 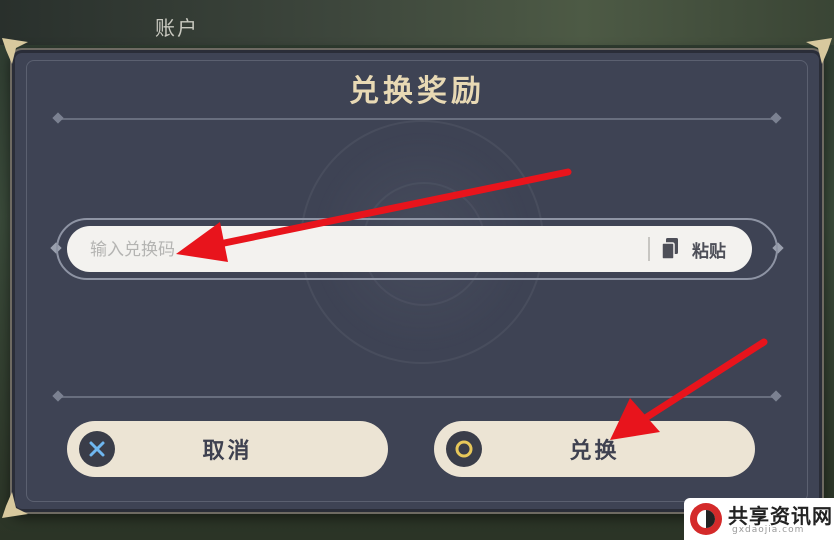 I want to click on redeem-code-input, so click(x=290, y=250).